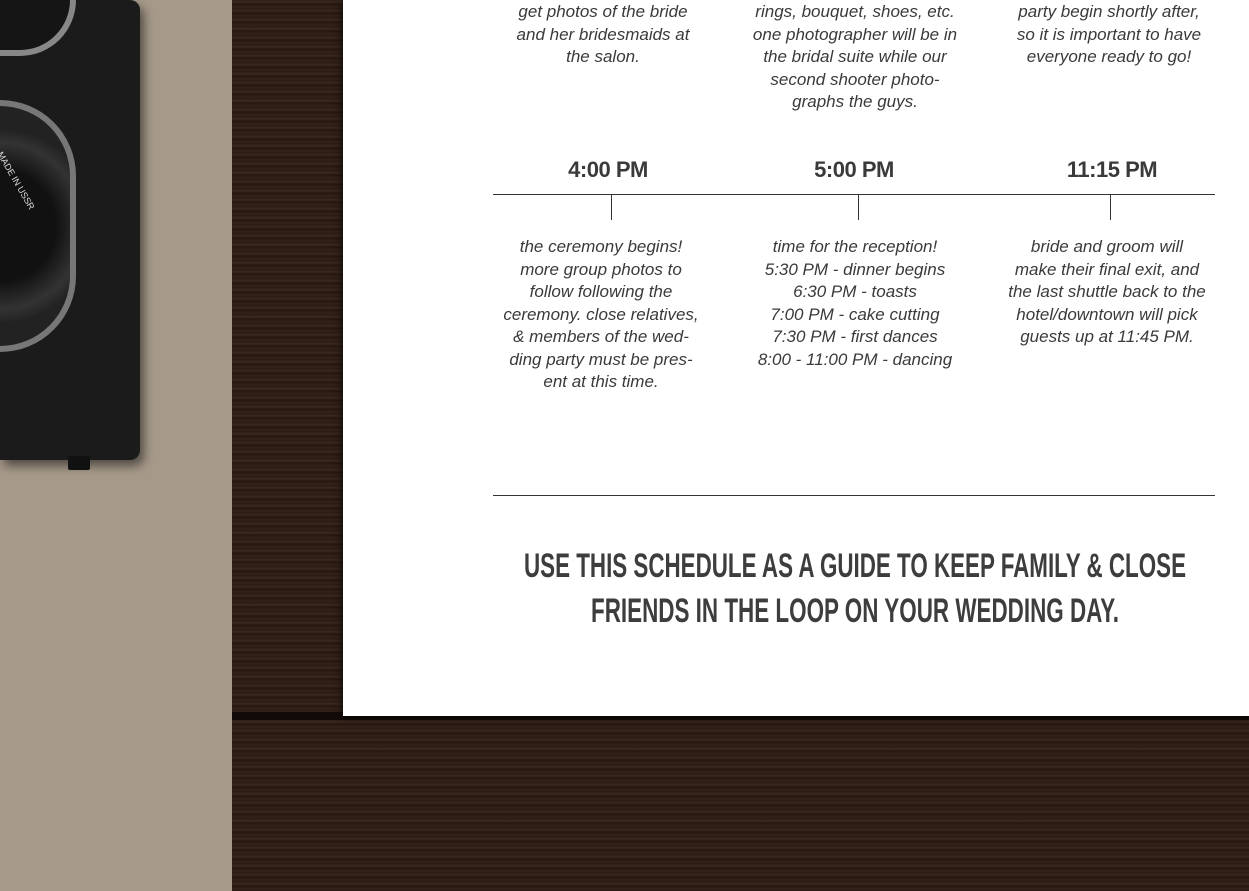 Image resolution: width=1249 pixels, height=891 pixels. What do you see at coordinates (38, 226) in the screenshot?
I see `camera-lens` at bounding box center [38, 226].